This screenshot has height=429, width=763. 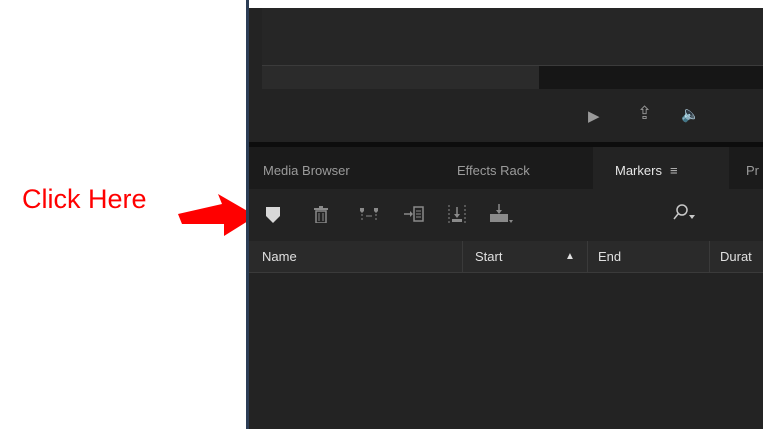 What do you see at coordinates (651, 77) in the screenshot?
I see `timeline-remaining` at bounding box center [651, 77].